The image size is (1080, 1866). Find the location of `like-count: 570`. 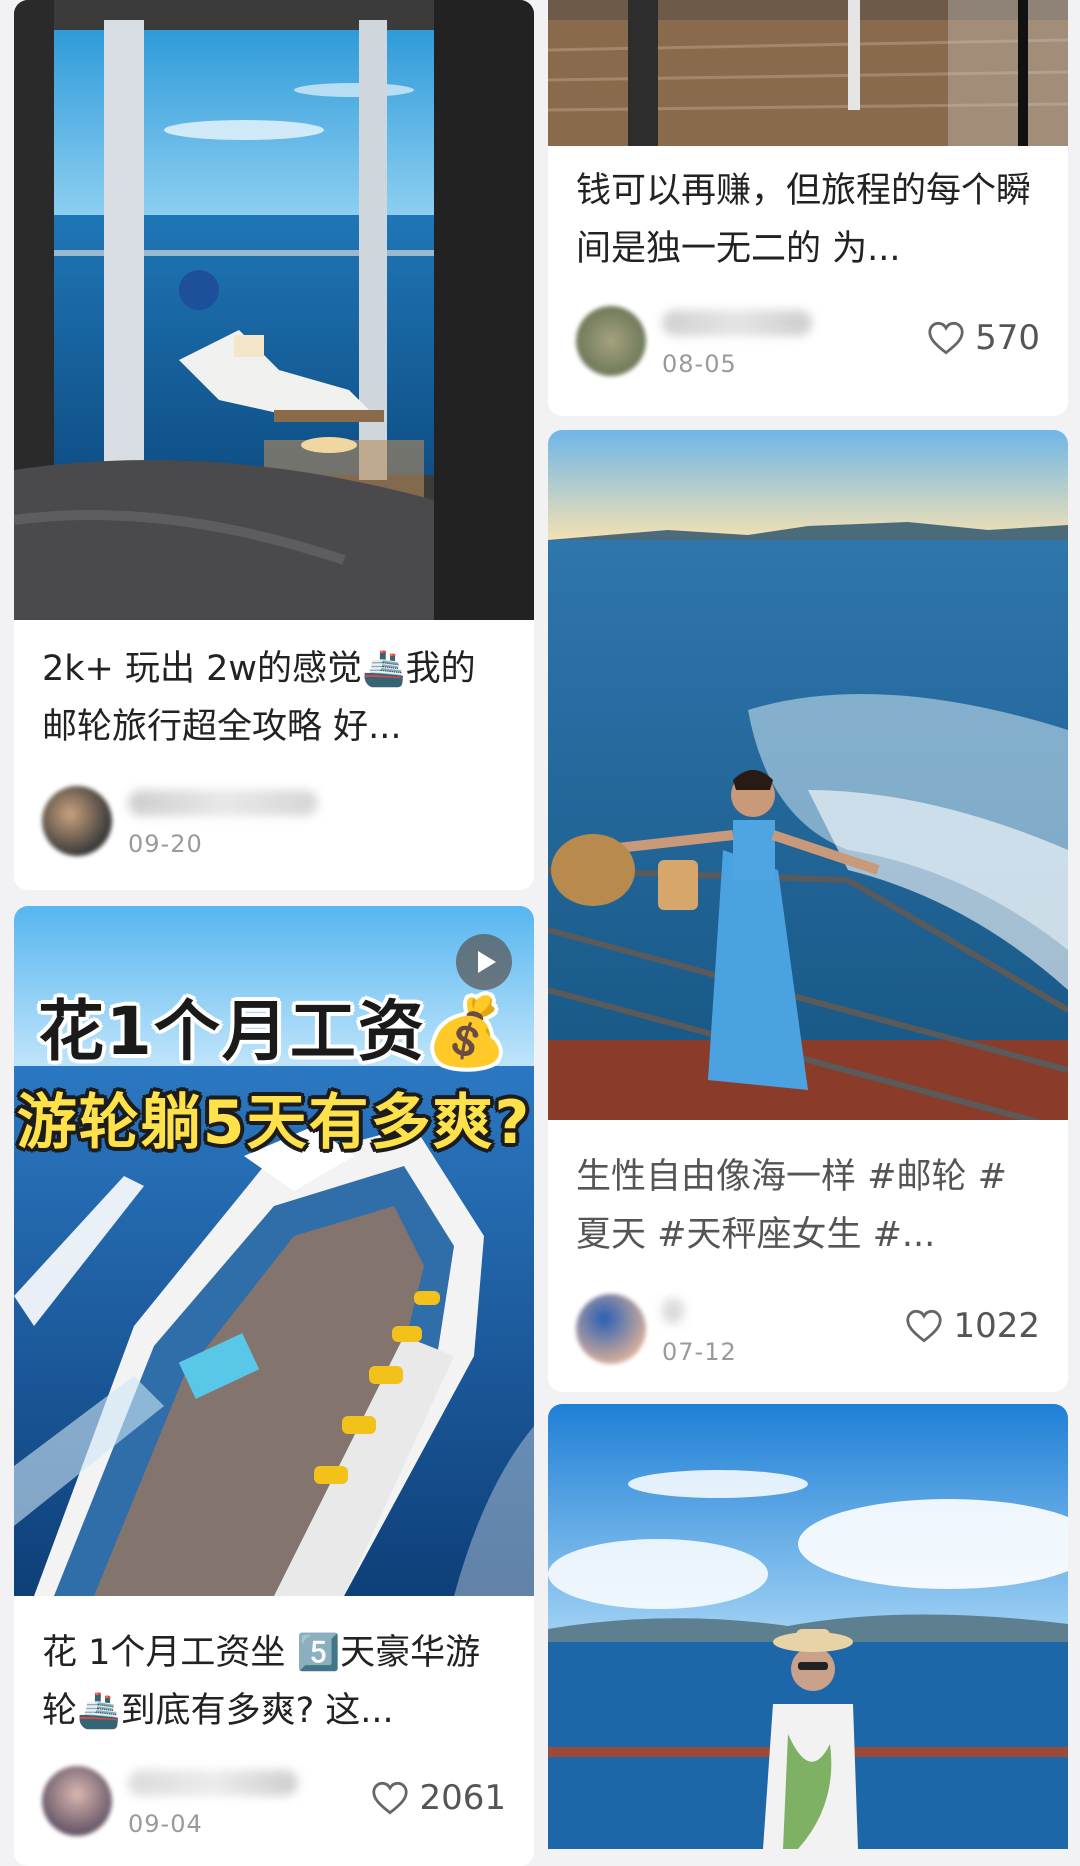

like-count: 570 is located at coordinates (1007, 338).